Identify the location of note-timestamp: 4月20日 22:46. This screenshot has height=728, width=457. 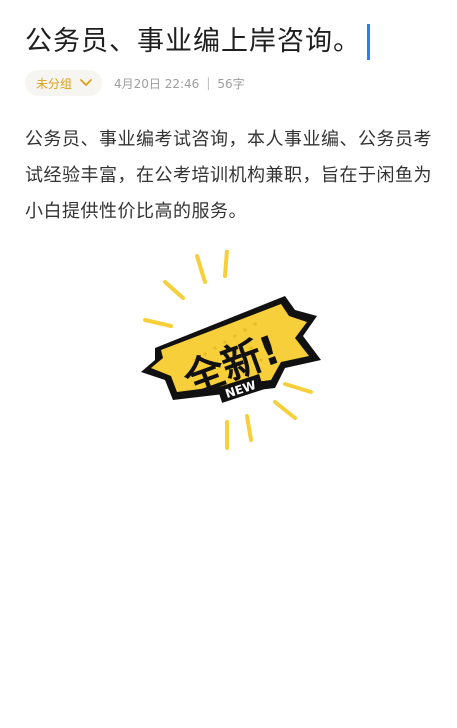
(157, 83).